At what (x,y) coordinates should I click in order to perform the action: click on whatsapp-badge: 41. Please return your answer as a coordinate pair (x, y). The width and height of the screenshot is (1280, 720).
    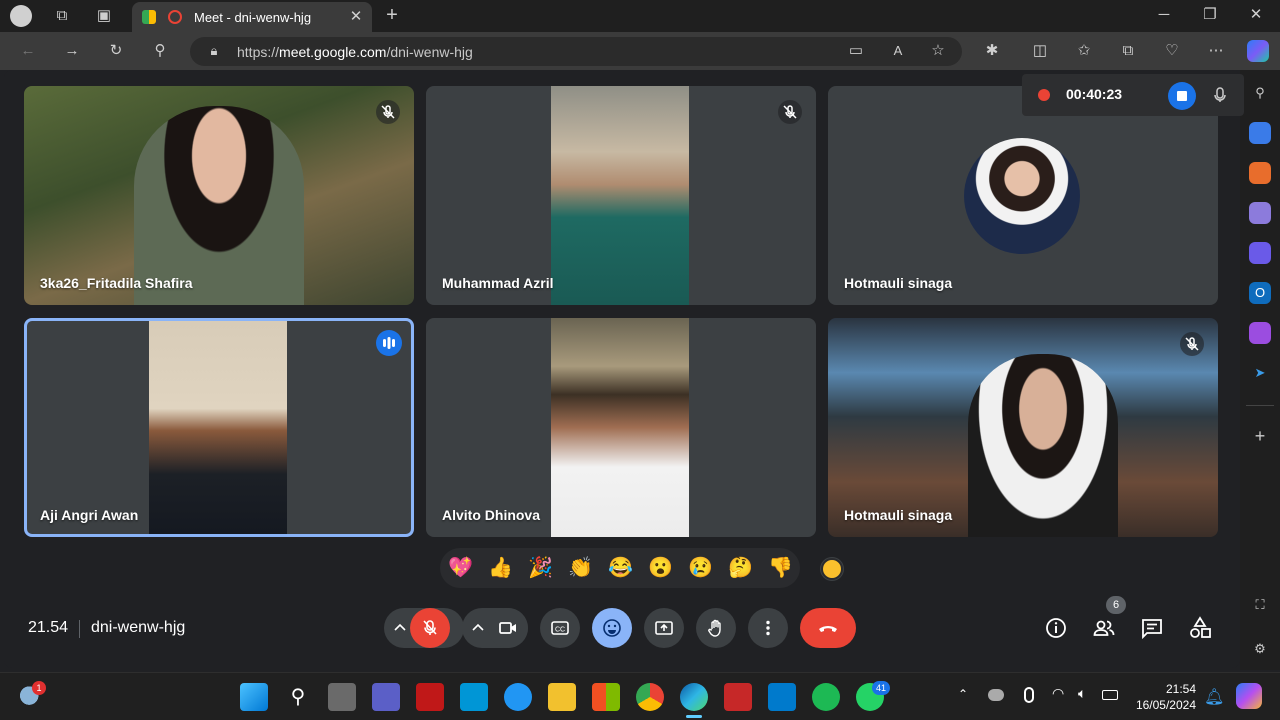
    Looking at the image, I should click on (881, 688).